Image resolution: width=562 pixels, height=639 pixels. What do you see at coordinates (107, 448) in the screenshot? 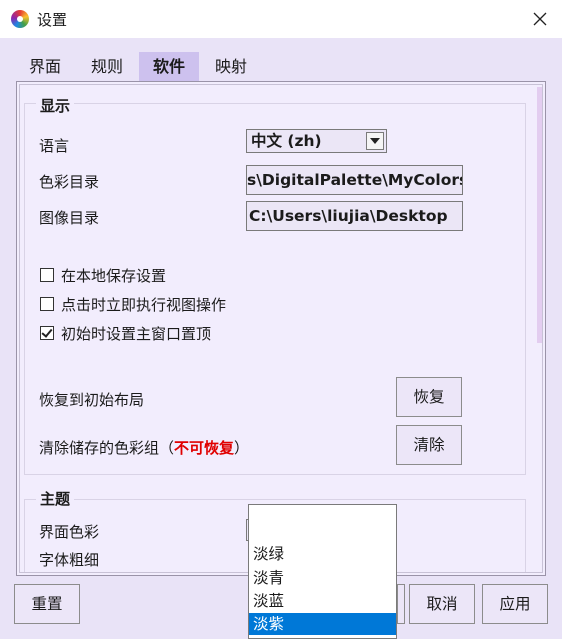
I see `clear-label-prefix: 清除储存的色彩组（` at bounding box center [107, 448].